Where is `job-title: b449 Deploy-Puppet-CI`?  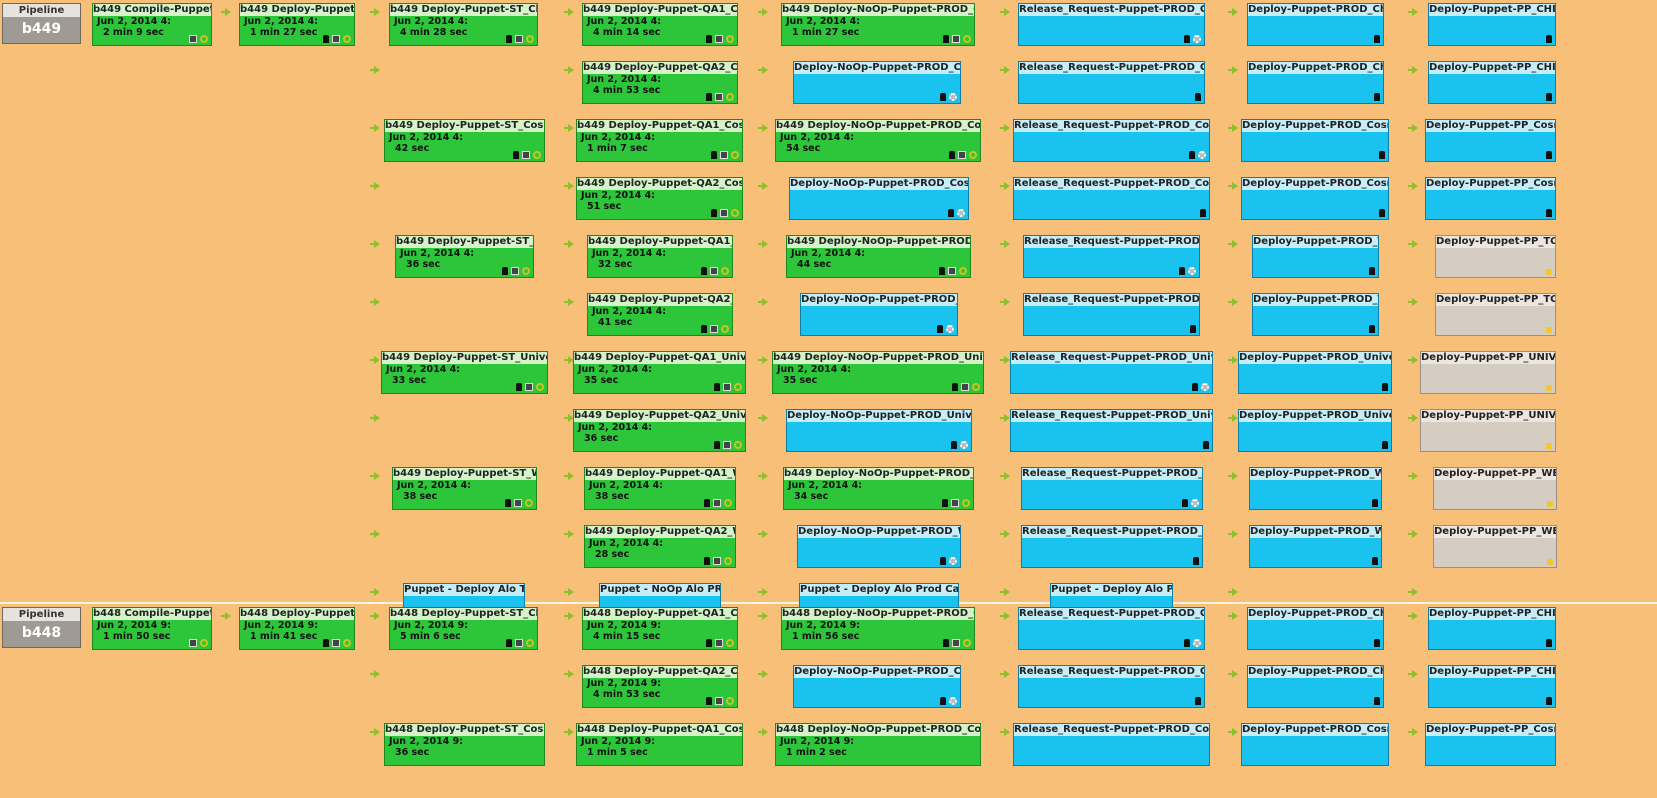 job-title: b449 Deploy-Puppet-CI is located at coordinates (297, 10).